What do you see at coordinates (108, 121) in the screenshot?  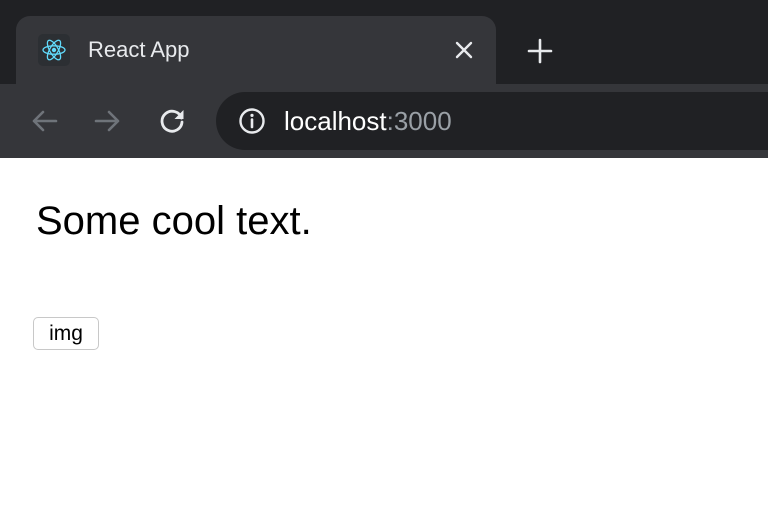 I see `arrow-right-icon` at bounding box center [108, 121].